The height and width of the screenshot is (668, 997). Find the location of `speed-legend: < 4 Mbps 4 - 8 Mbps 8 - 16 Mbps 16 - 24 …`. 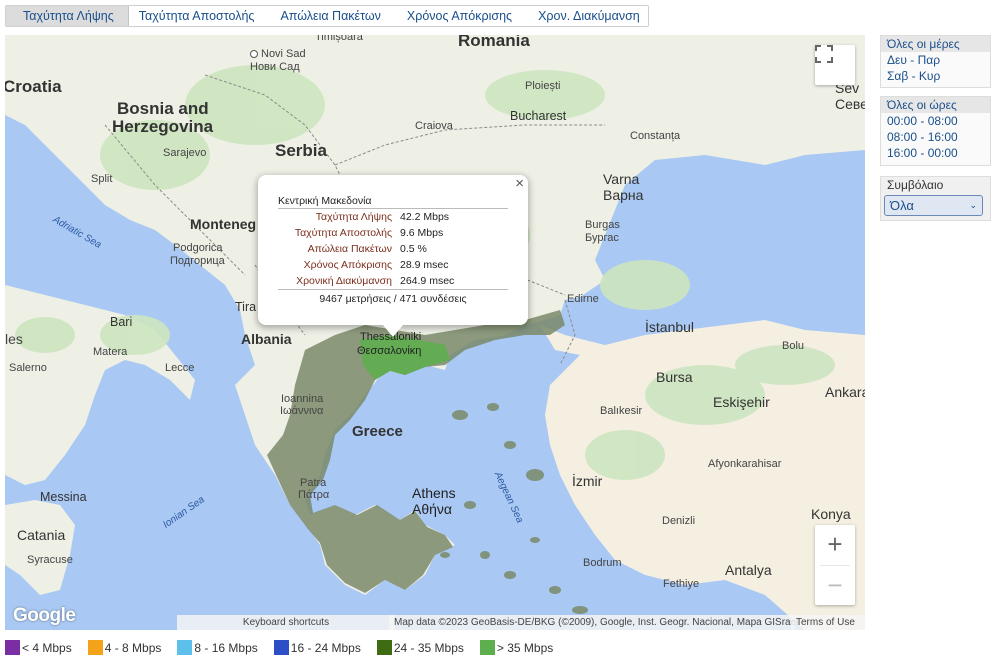

speed-legend: < 4 Mbps 4 - 8 Mbps 8 - 16 Mbps 16 - 24 … is located at coordinates (287, 647).